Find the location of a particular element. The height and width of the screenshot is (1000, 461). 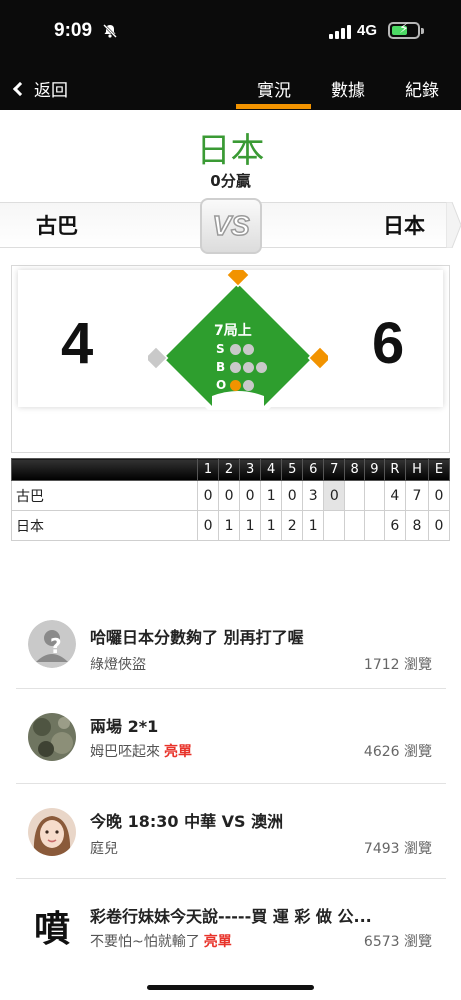

chevron-left-icon is located at coordinates (20, 89).